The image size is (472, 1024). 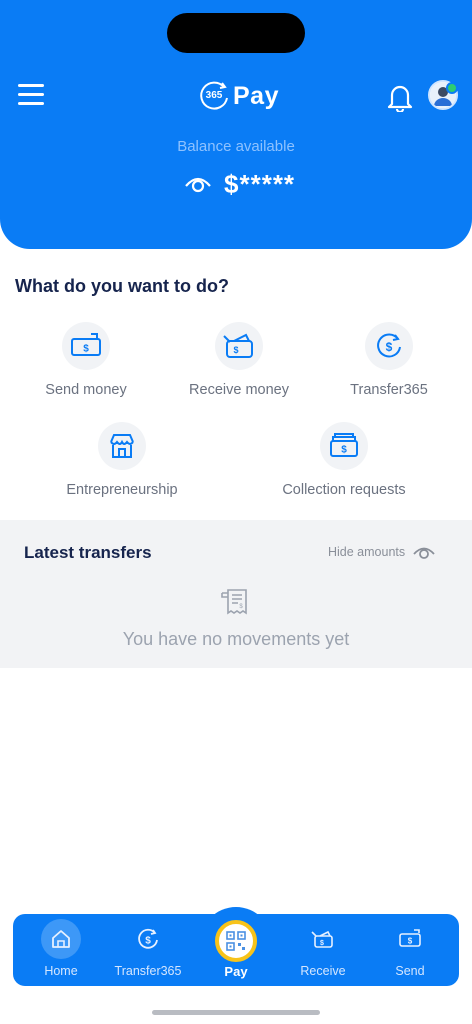 I want to click on qr-code-icon, so click(x=236, y=941).